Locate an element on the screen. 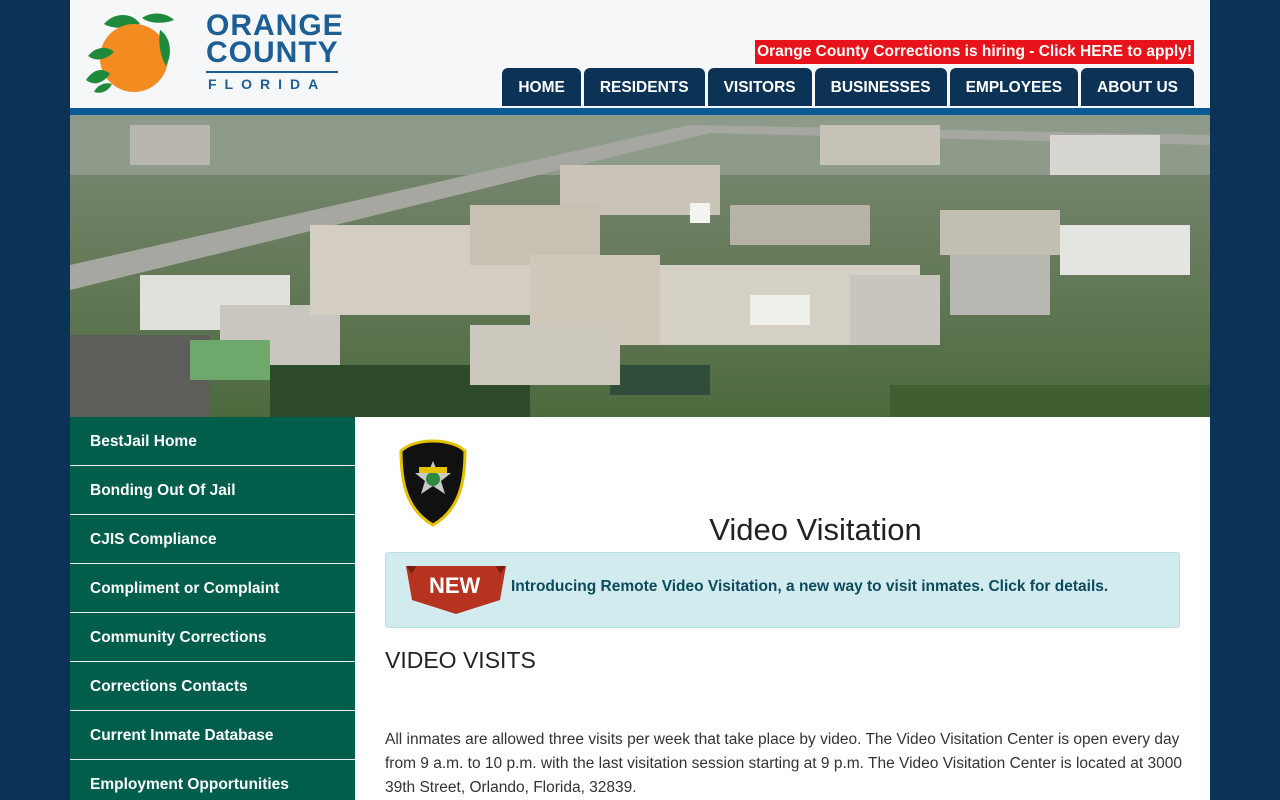  logo-line-2: COUNTY is located at coordinates (272, 52).